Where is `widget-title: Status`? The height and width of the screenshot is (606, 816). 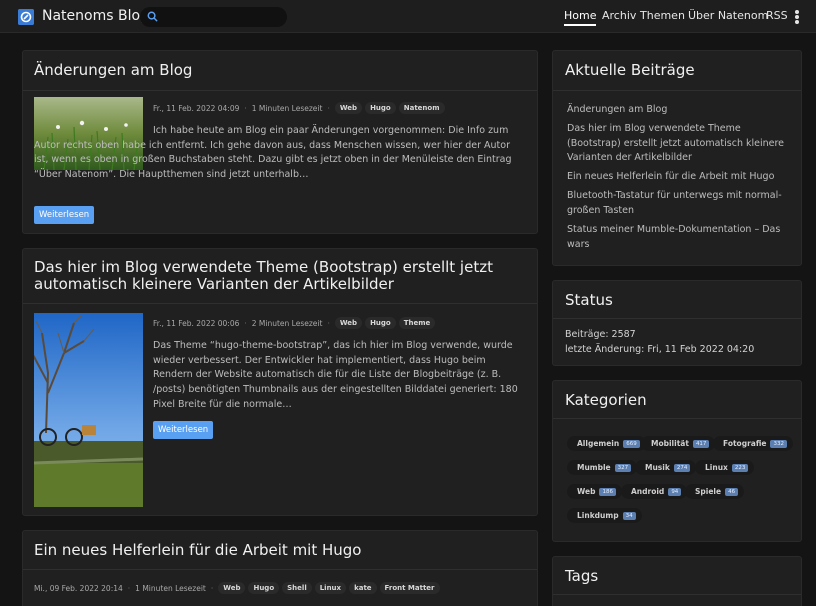
widget-title: Status is located at coordinates (589, 300).